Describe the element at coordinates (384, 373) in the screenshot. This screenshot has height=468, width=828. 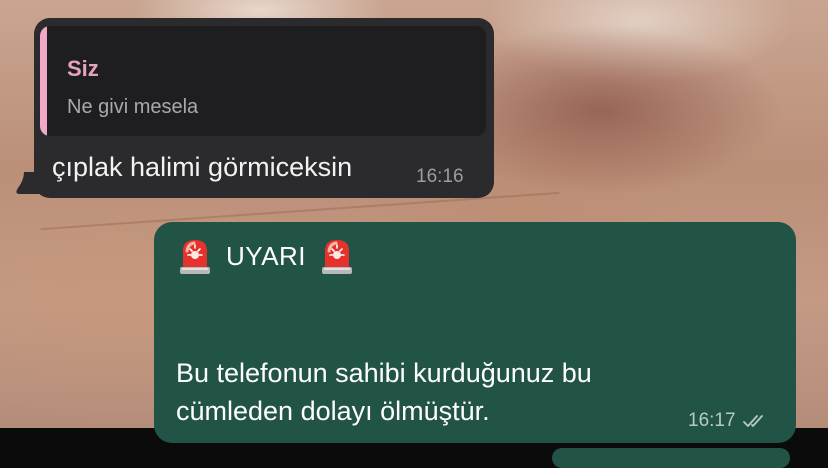
I see `message-line: Bu telefonun sahibi kurduğunuz bu` at that location.